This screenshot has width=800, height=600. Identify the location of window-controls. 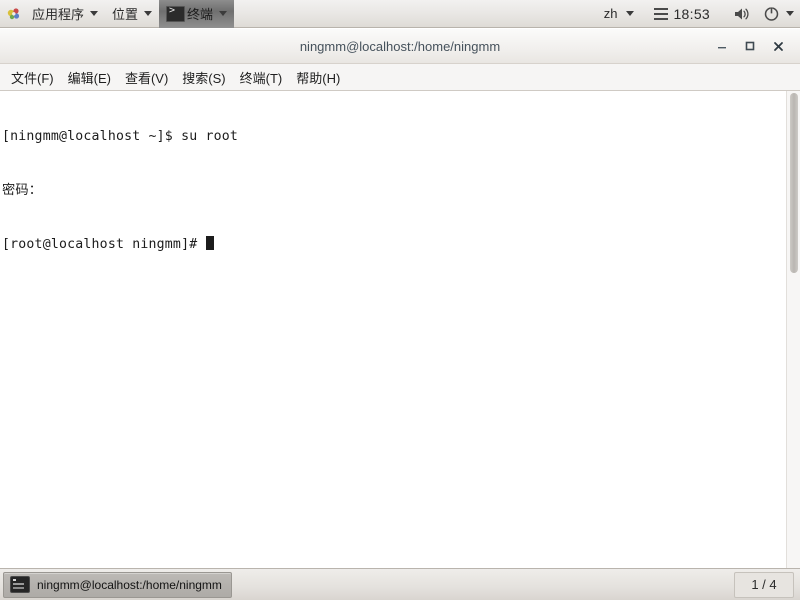
(750, 46).